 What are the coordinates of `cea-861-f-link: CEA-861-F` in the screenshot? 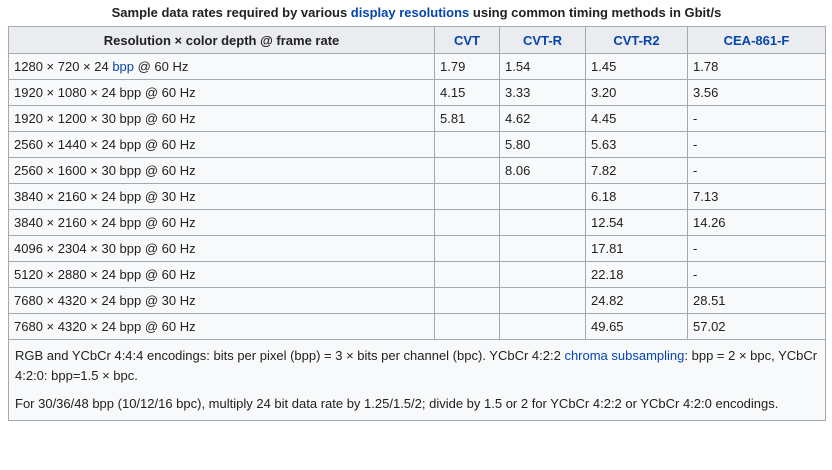 It's located at (757, 40).